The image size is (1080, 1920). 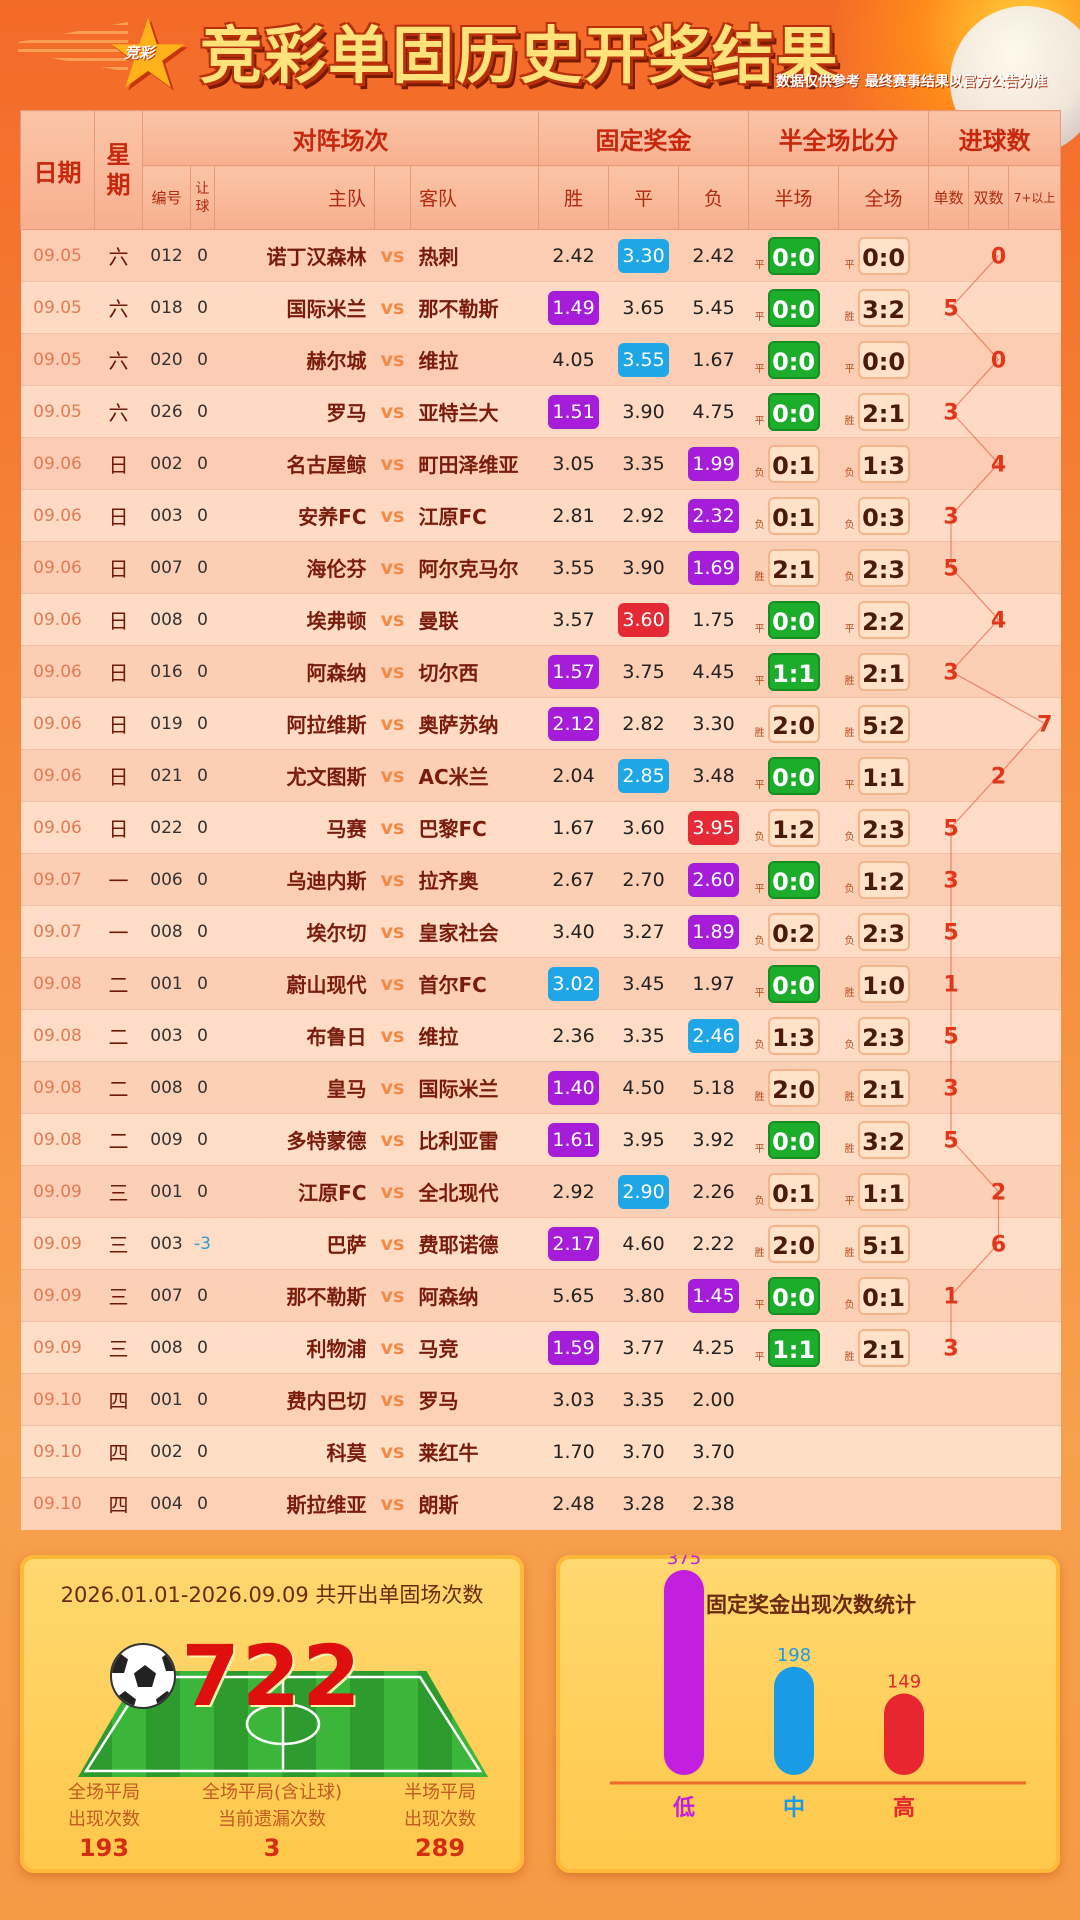 What do you see at coordinates (474, 879) in the screenshot?
I see `away-team: 拉齐奥` at bounding box center [474, 879].